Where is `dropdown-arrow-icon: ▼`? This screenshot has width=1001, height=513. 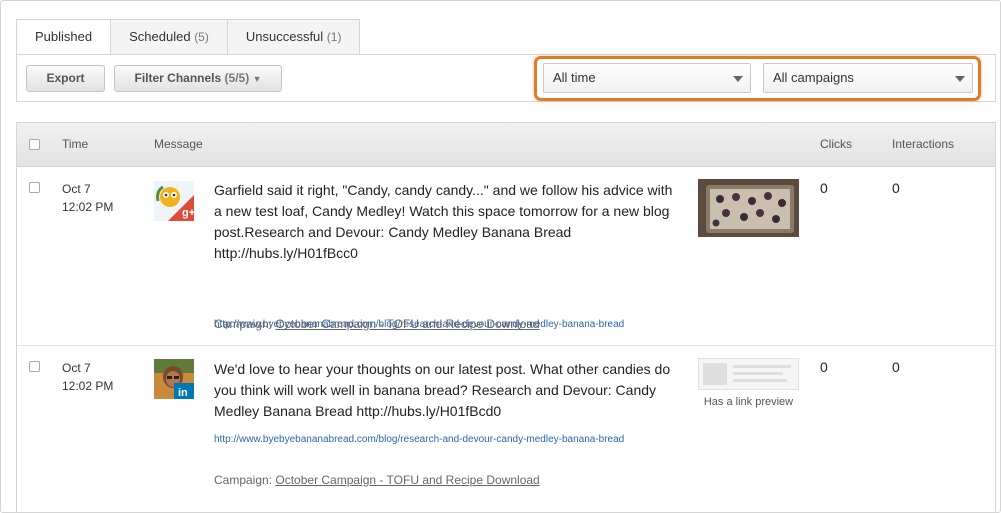 dropdown-arrow-icon: ▼ is located at coordinates (257, 79).